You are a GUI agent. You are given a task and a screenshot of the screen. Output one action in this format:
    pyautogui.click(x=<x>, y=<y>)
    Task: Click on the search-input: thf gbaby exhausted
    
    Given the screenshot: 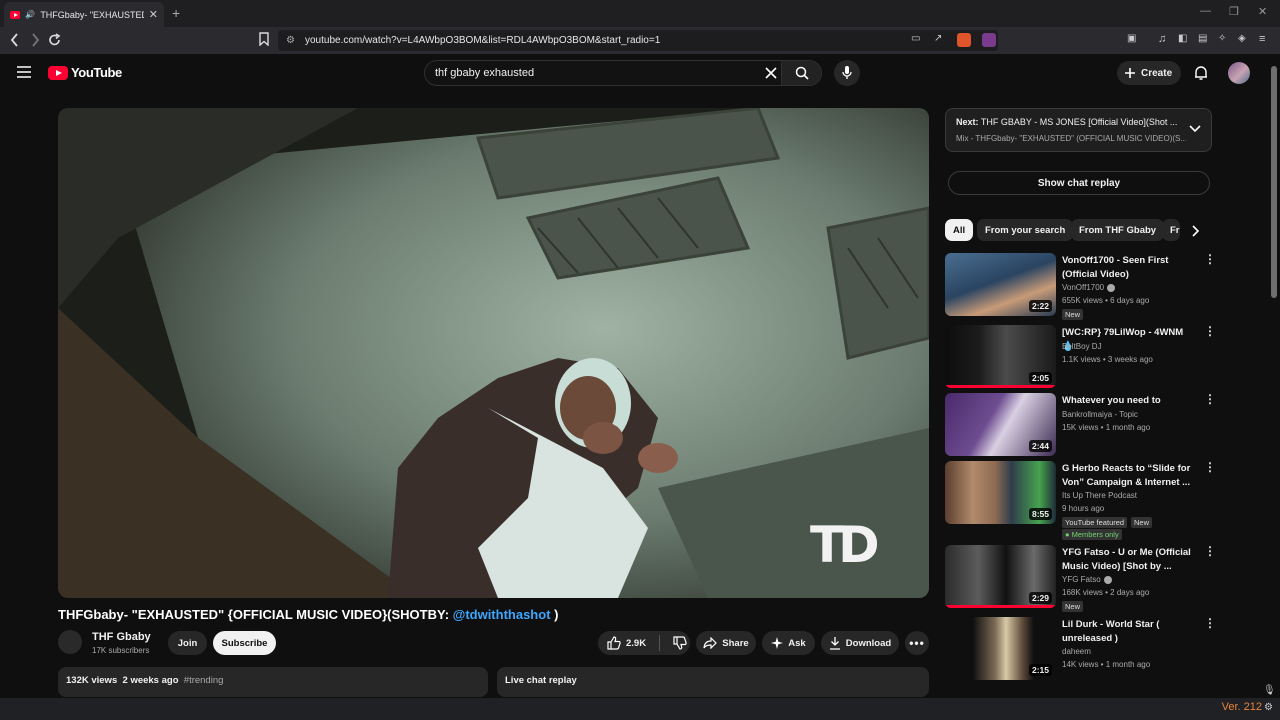 What is the action you would take?
    pyautogui.click(x=484, y=73)
    